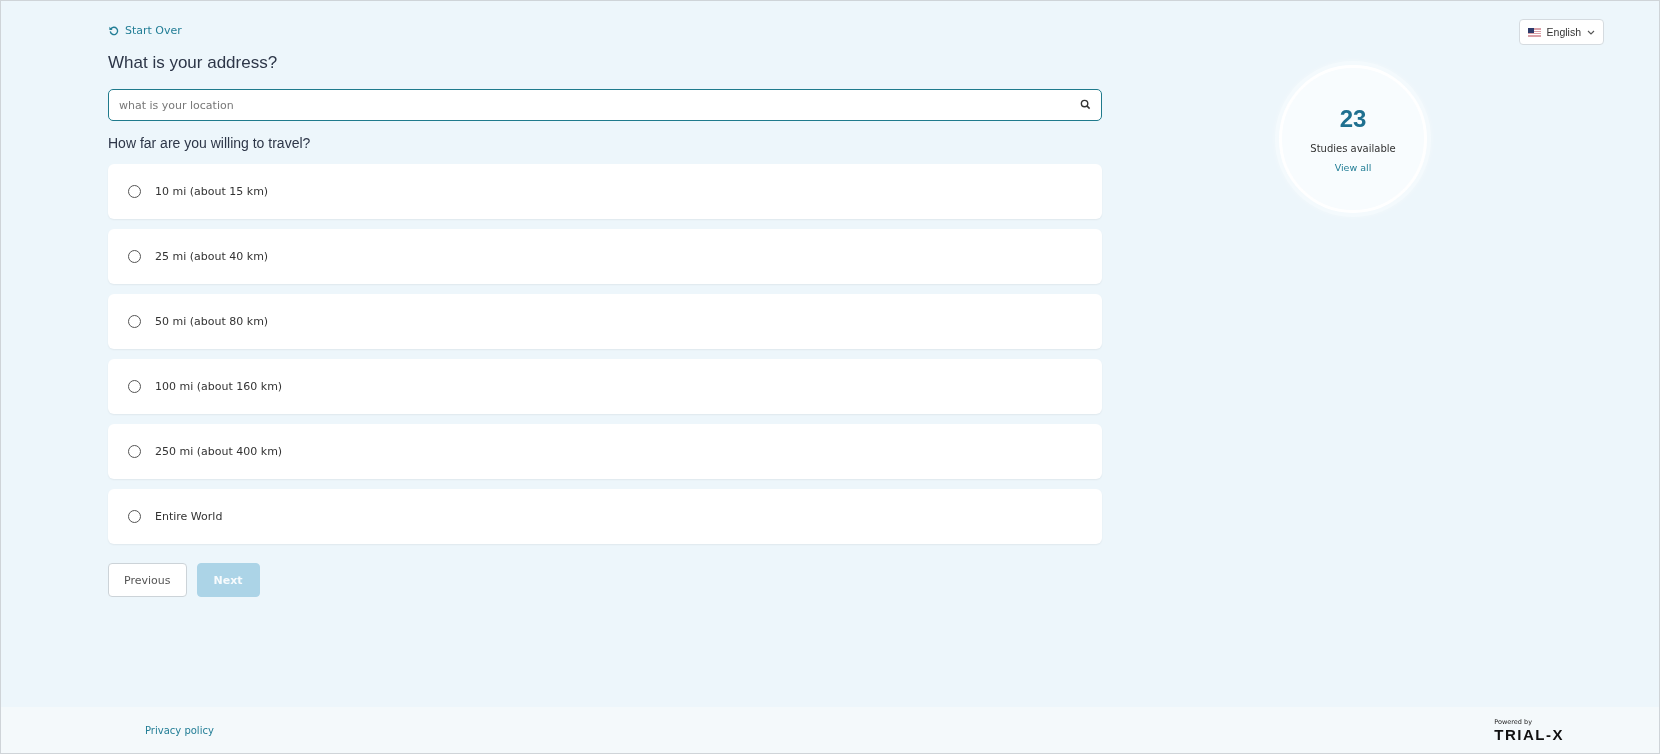 The height and width of the screenshot is (754, 1660). What do you see at coordinates (193, 63) in the screenshot?
I see `address-question: What is your address?` at bounding box center [193, 63].